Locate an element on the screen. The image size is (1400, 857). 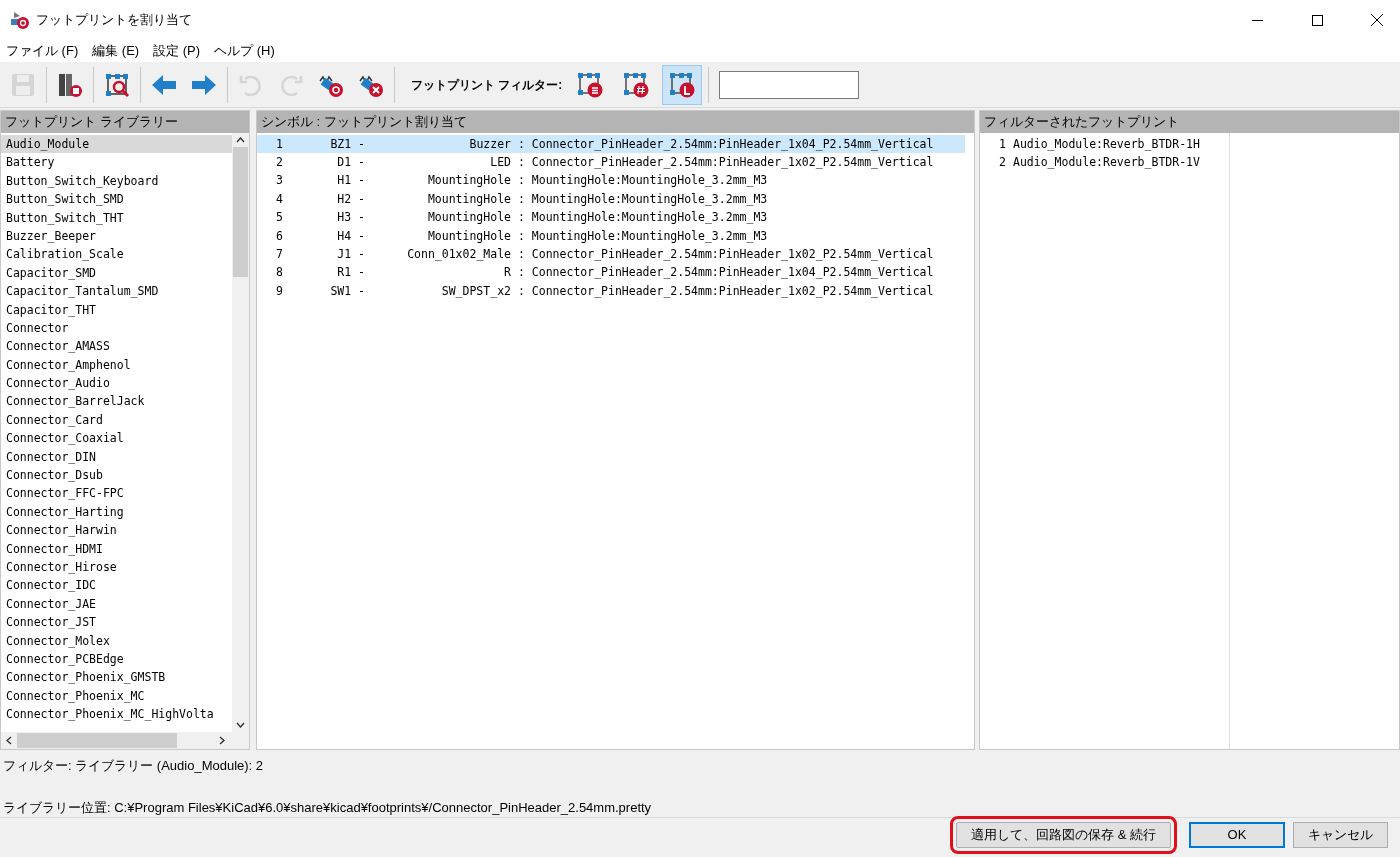
assignment-row: 3 H1 - MountingHole : MountingHole:MountingHole_3.2mm_M3 is located at coordinates (611, 181).